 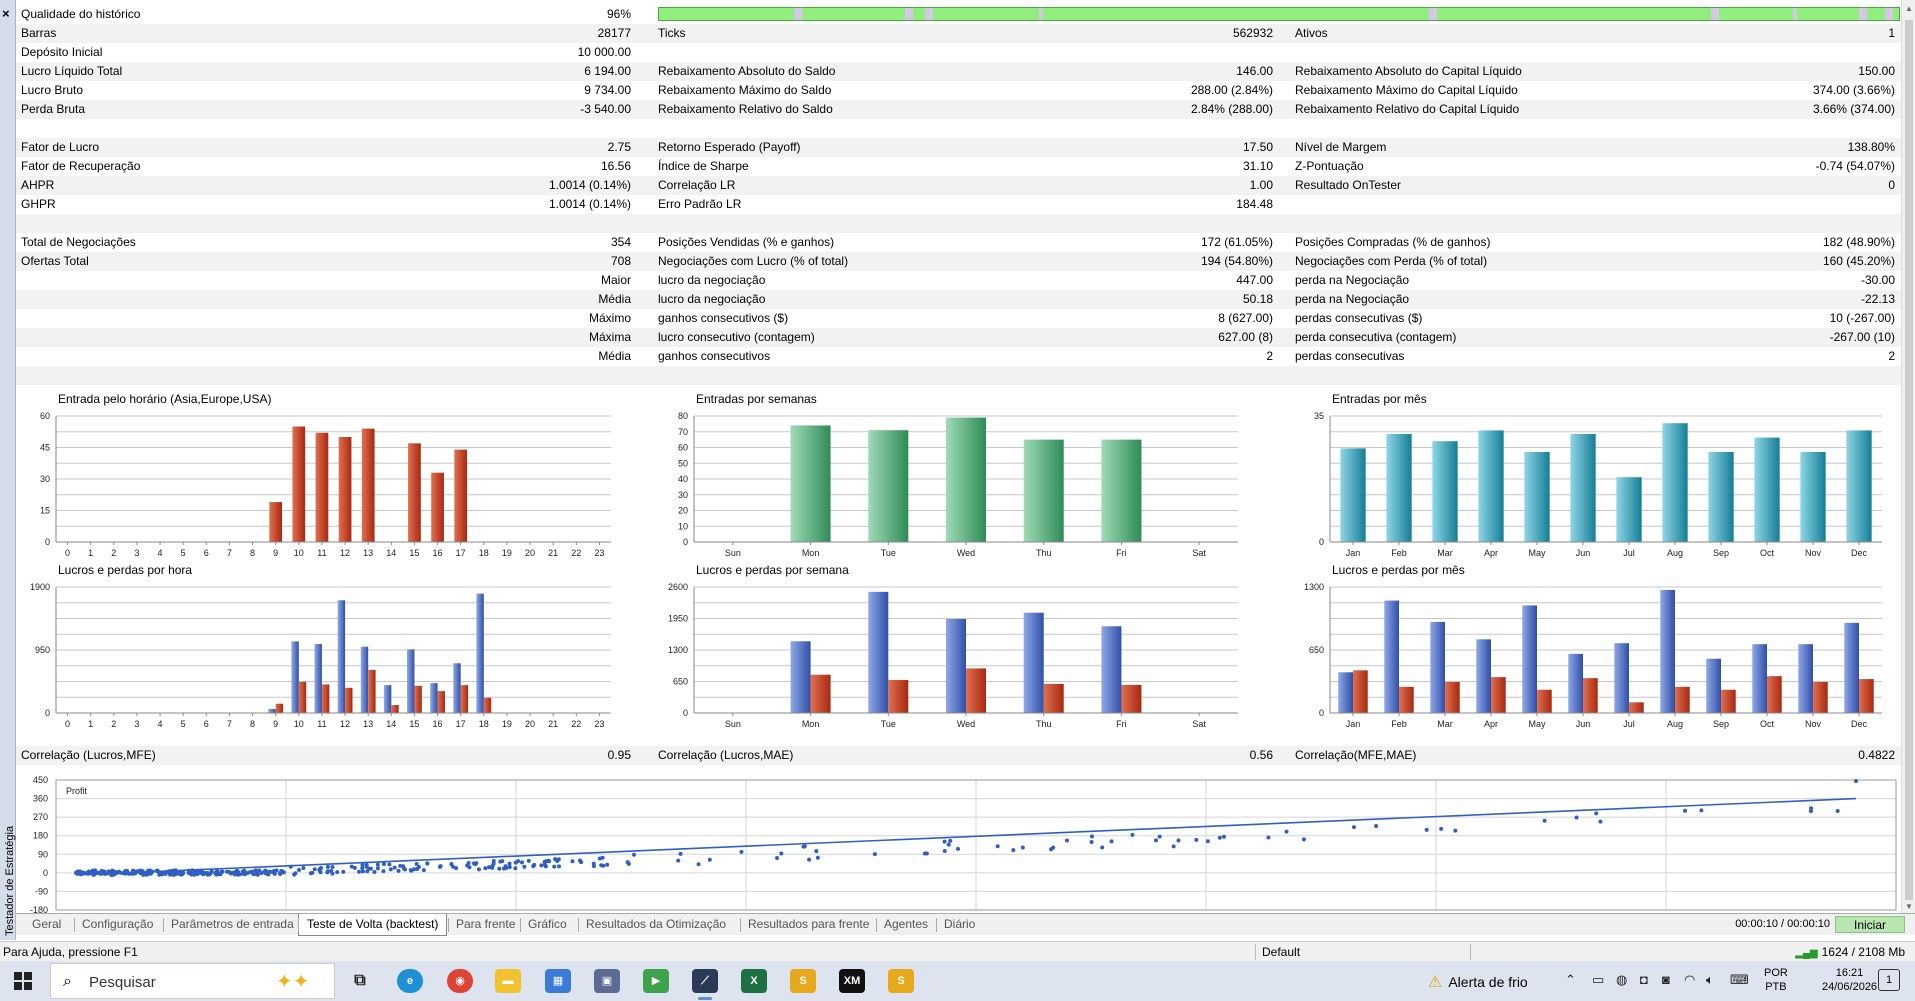 What do you see at coordinates (414, 553) in the screenshot?
I see `x-tick-label: 15` at bounding box center [414, 553].